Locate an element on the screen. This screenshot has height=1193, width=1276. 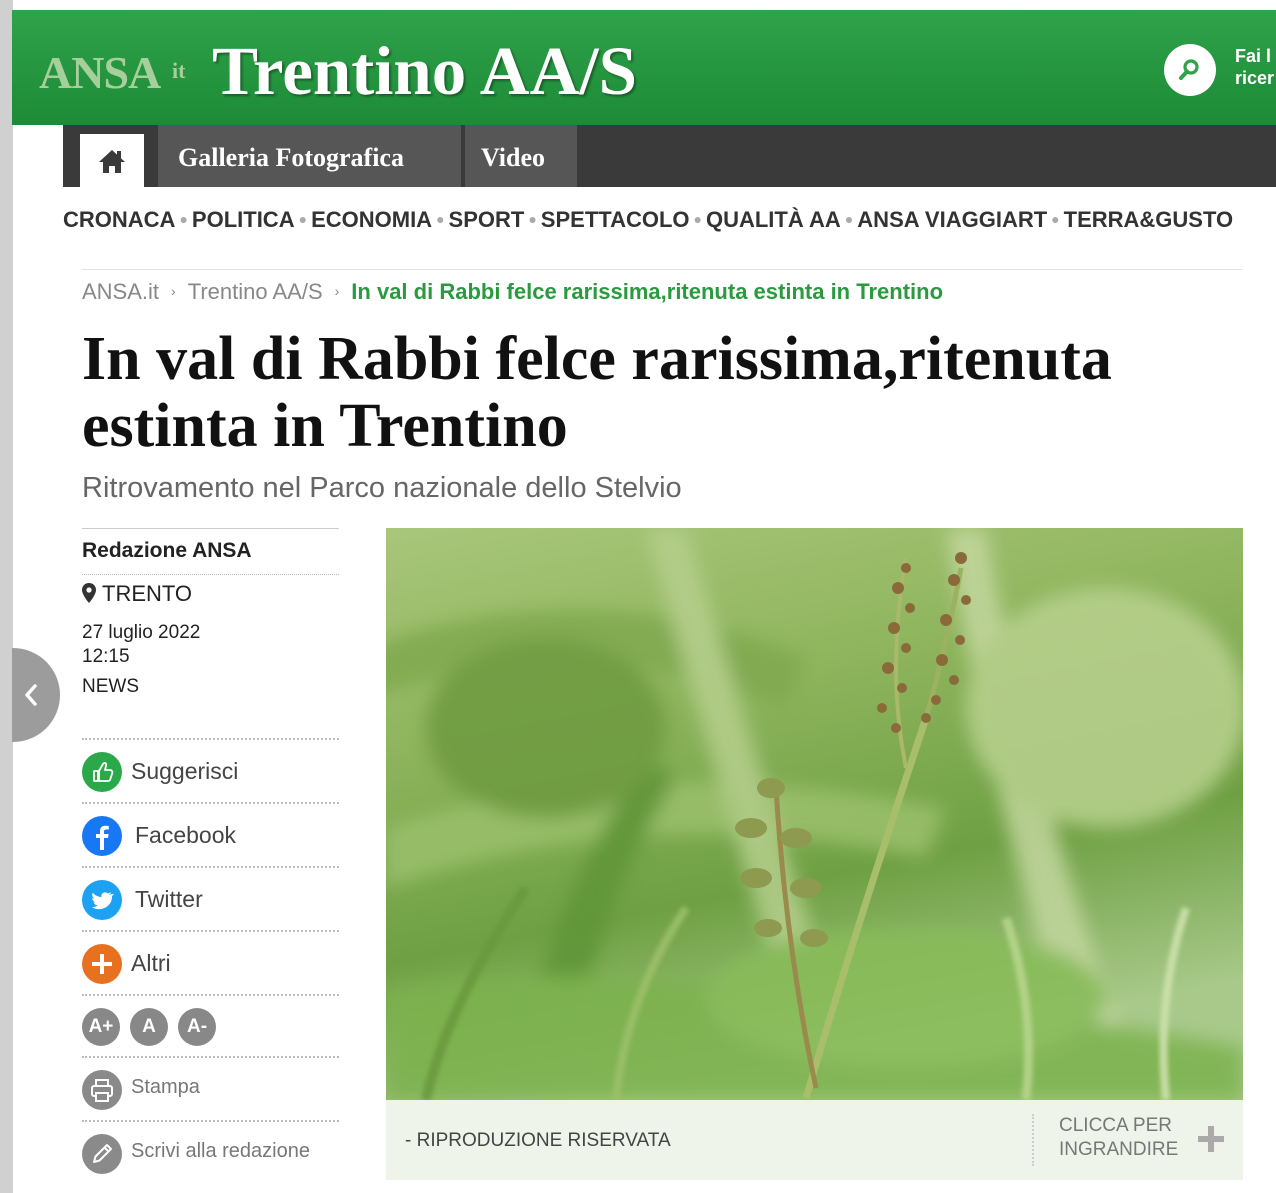
article-time: 12:15 is located at coordinates (106, 656).